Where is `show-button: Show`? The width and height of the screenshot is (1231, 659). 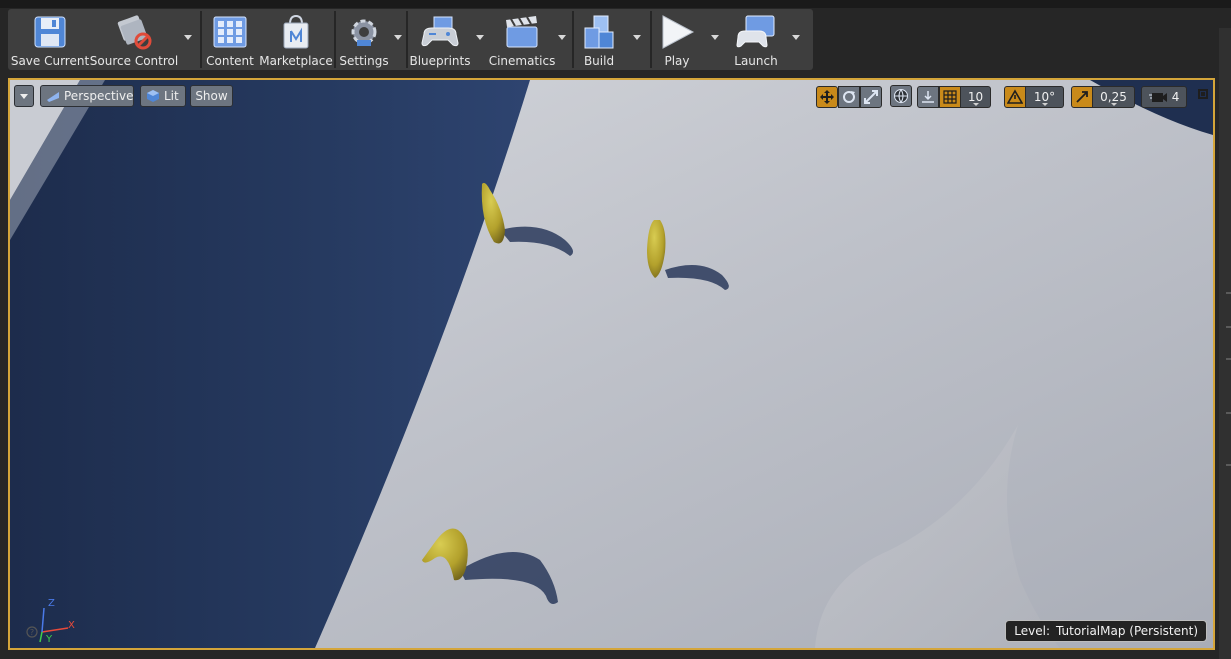 show-button: Show is located at coordinates (211, 96).